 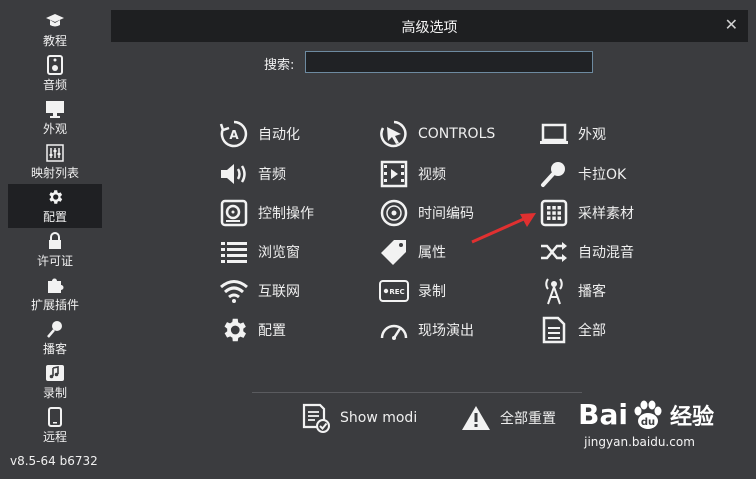 What do you see at coordinates (54, 173) in the screenshot?
I see `sidebar-item-label: 映射列表` at bounding box center [54, 173].